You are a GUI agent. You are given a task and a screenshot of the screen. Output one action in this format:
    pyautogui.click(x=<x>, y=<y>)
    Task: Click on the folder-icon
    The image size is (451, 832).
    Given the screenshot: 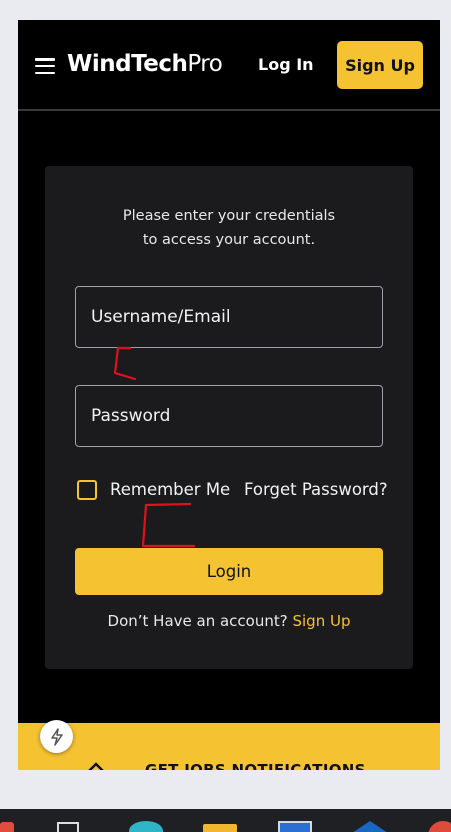 What is the action you would take?
    pyautogui.click(x=220, y=828)
    